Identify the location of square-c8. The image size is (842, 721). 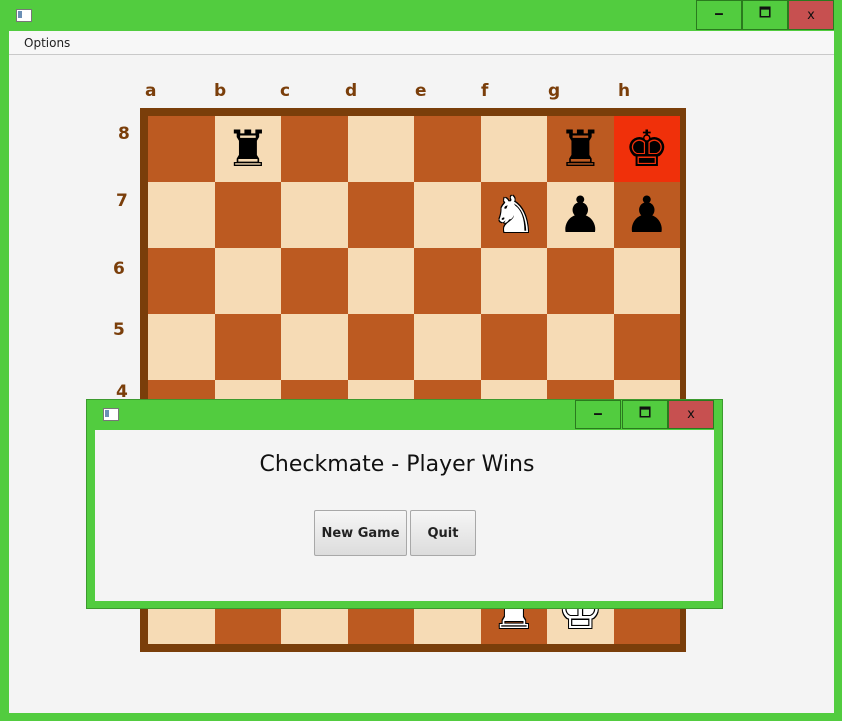
(314, 149).